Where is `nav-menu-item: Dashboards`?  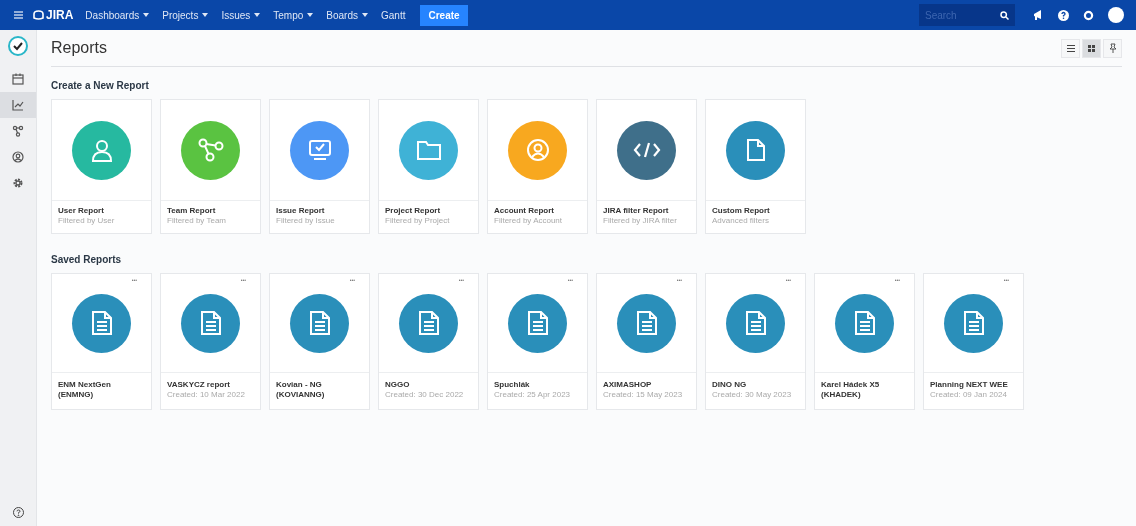
nav-menu-item: Dashboards is located at coordinates (112, 15).